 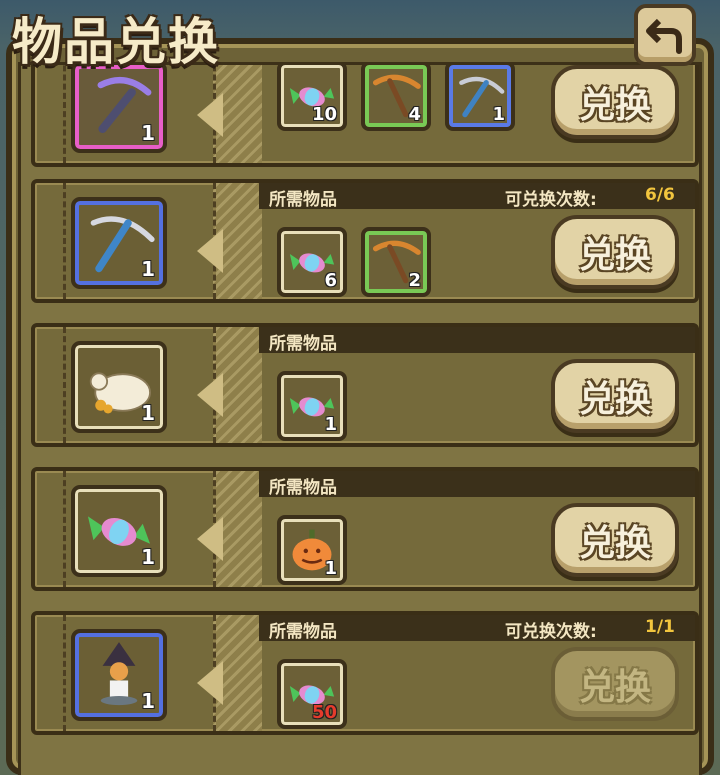 What do you see at coordinates (116, 41) in the screenshot?
I see `page-title: 物品兑换` at bounding box center [116, 41].